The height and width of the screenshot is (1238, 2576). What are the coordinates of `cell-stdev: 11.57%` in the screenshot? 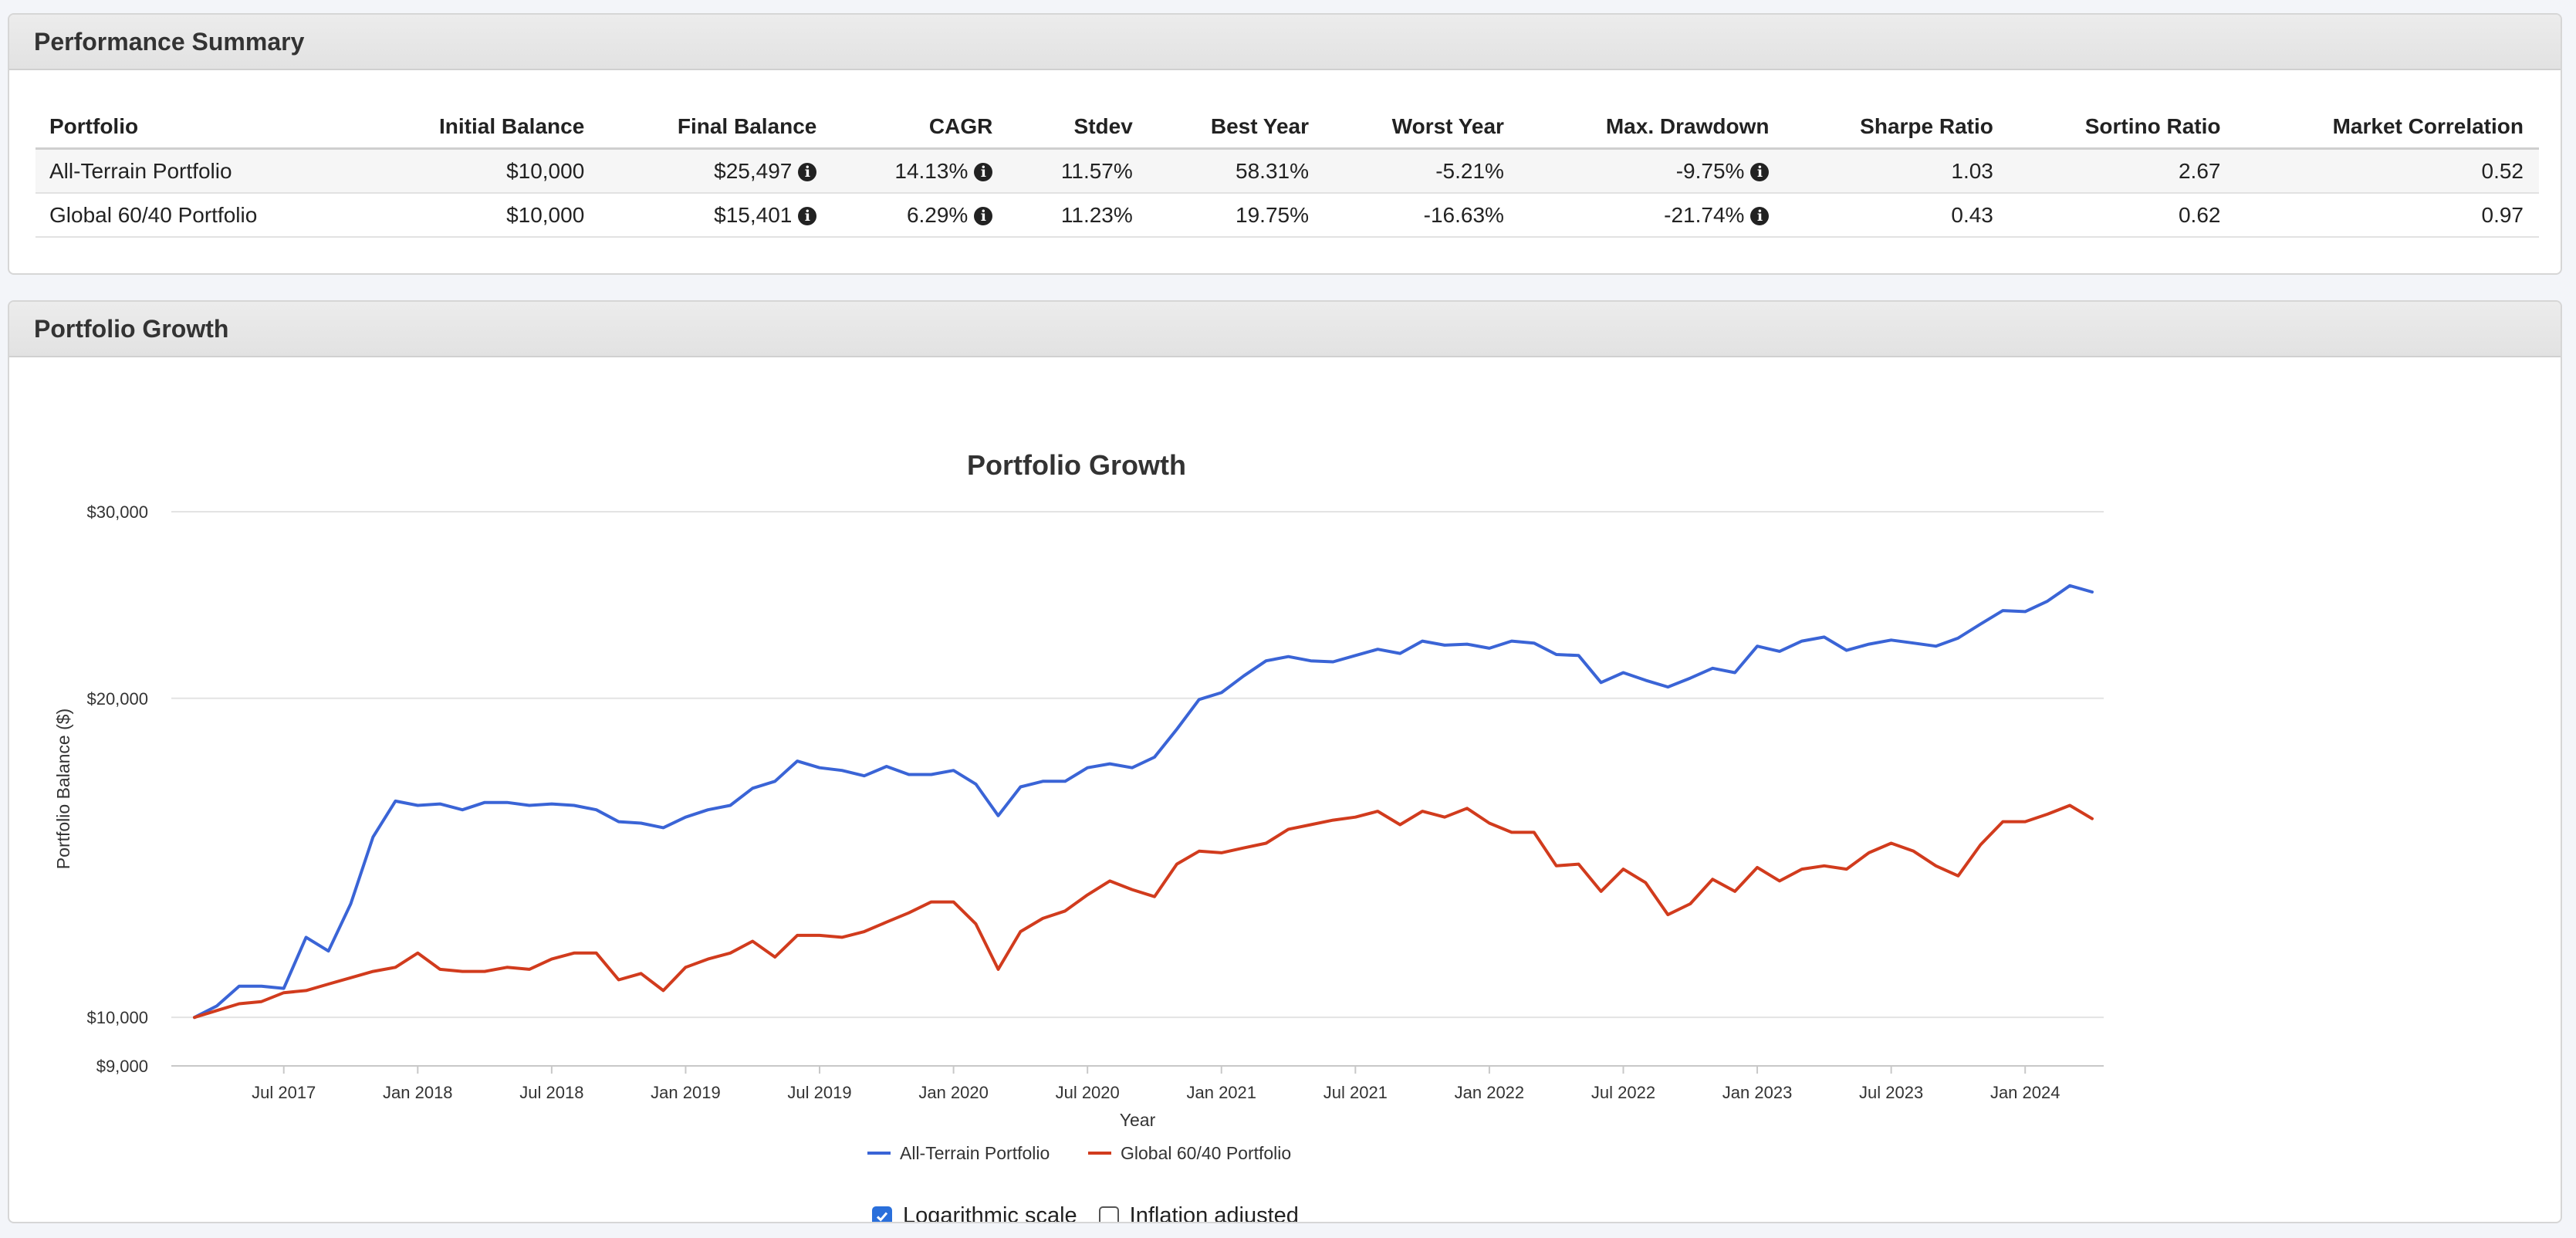 It's located at (1078, 171).